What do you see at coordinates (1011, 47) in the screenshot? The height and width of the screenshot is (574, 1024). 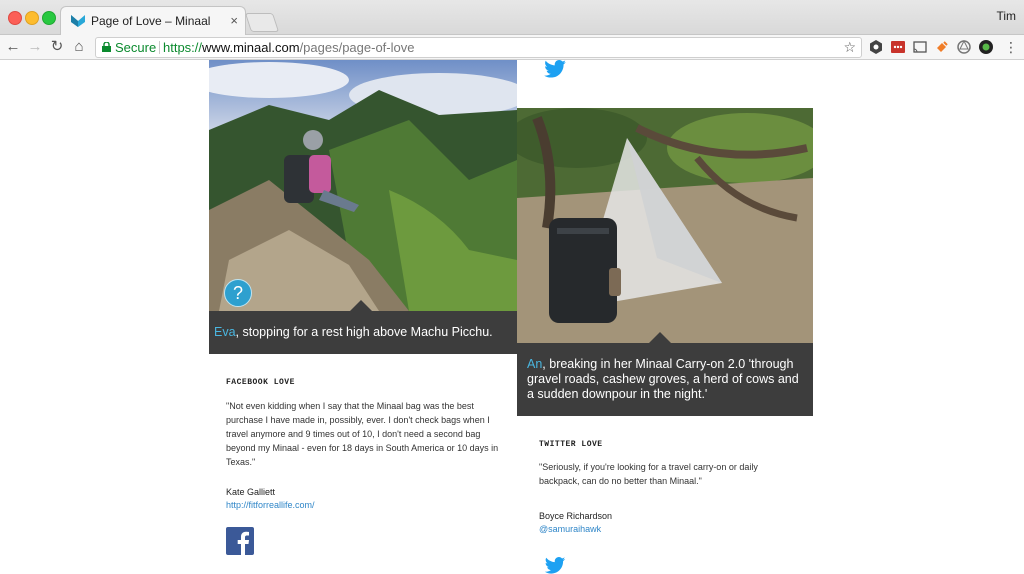 I see `menu-icon: ⋮` at bounding box center [1011, 47].